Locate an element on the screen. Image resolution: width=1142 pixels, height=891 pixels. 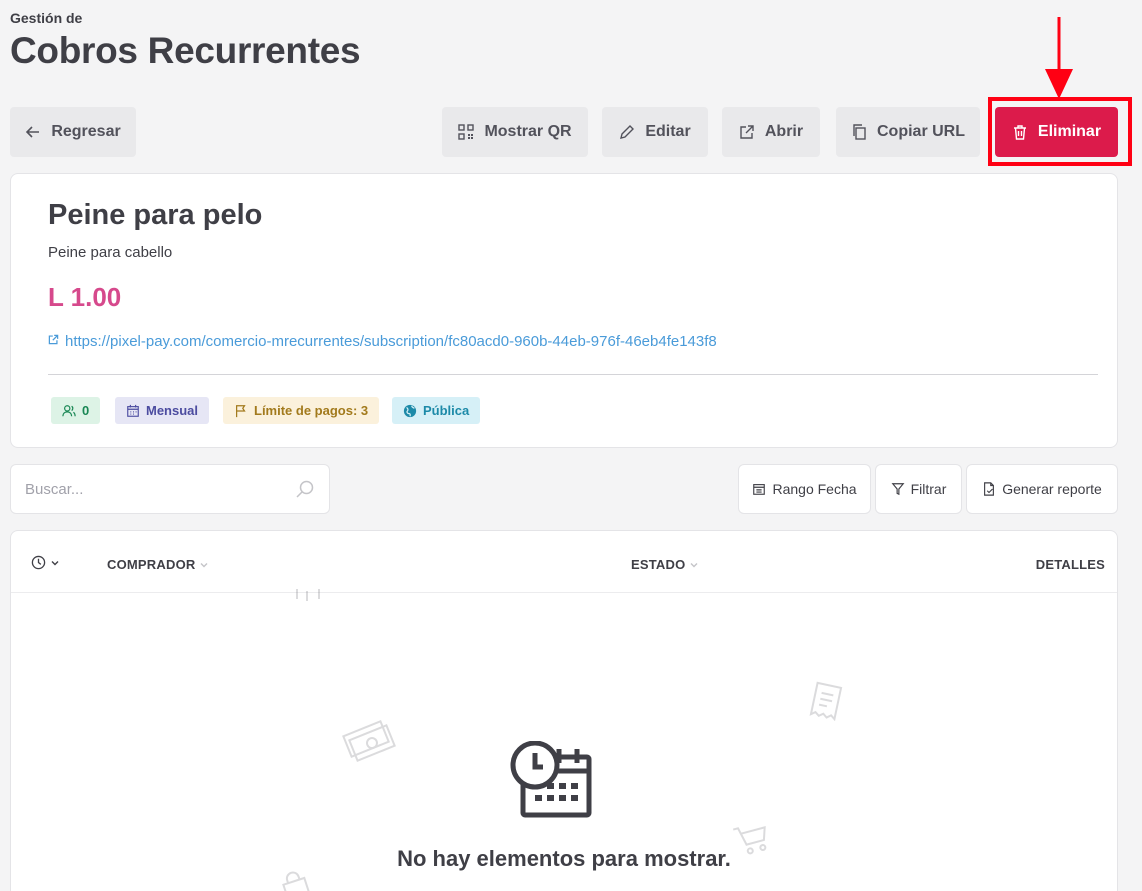
decorative-bag-icon is located at coordinates (297, 881).